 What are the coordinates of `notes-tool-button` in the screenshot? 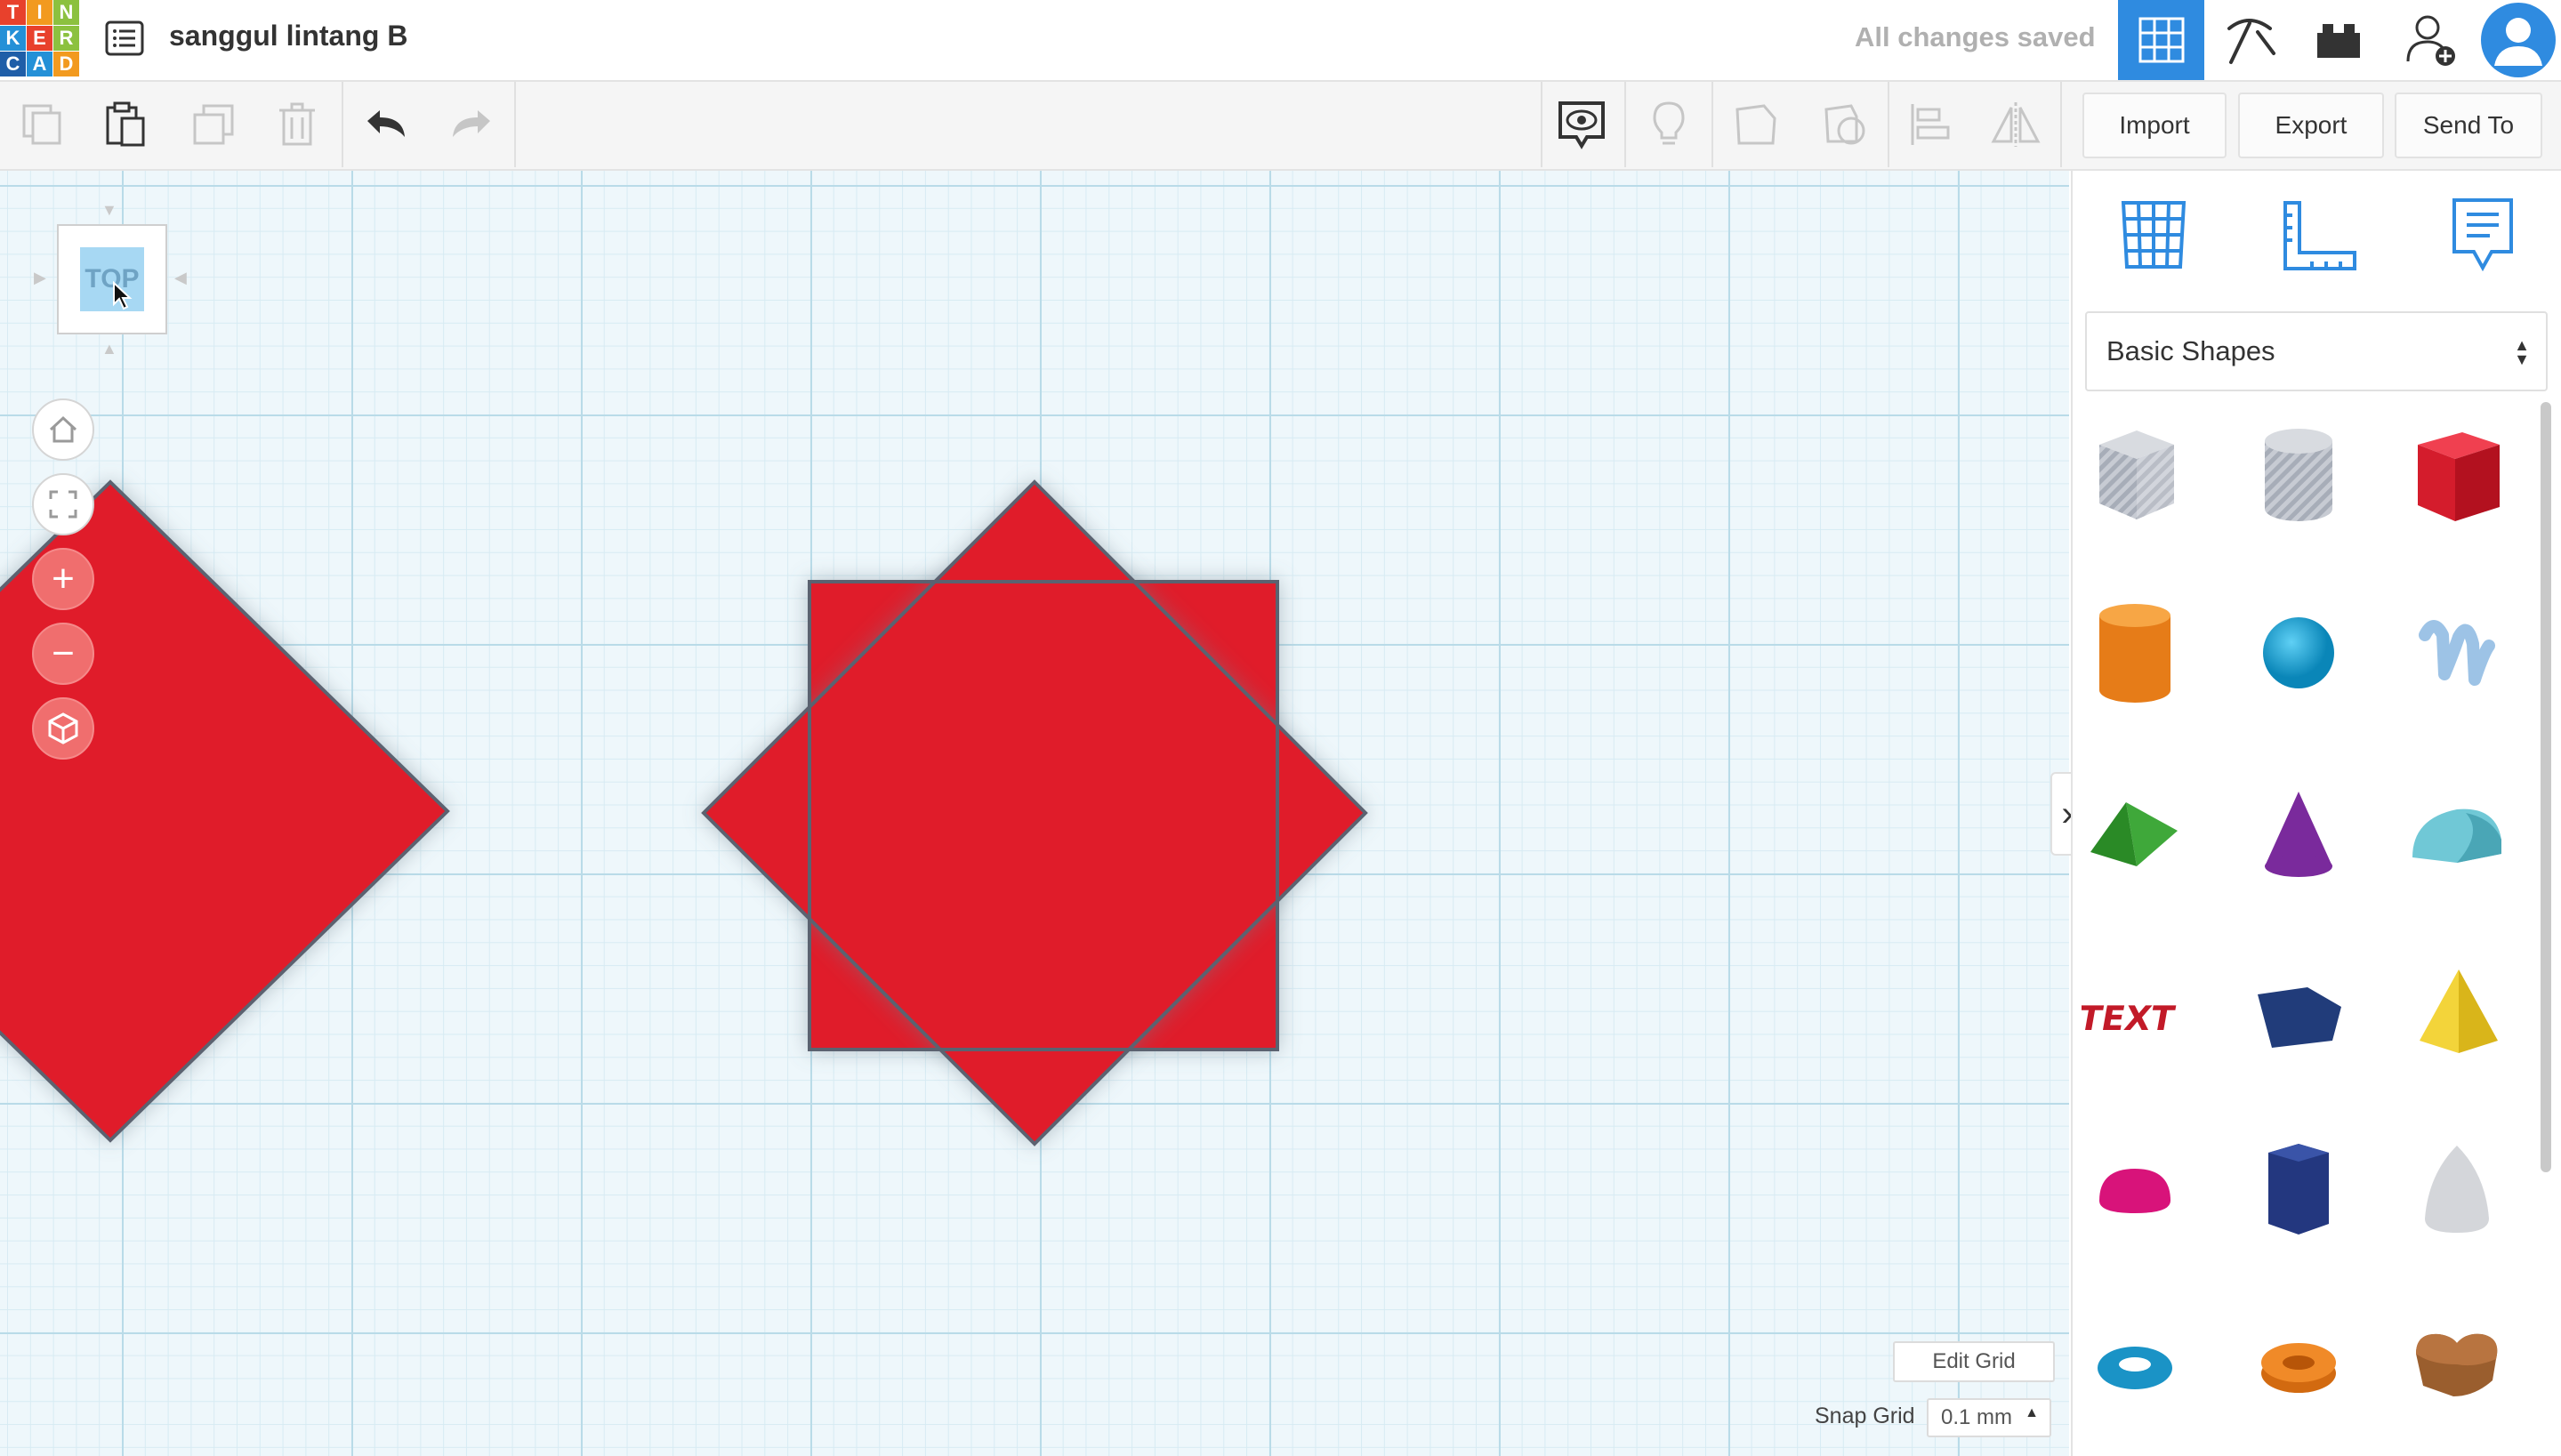 It's located at (2483, 234).